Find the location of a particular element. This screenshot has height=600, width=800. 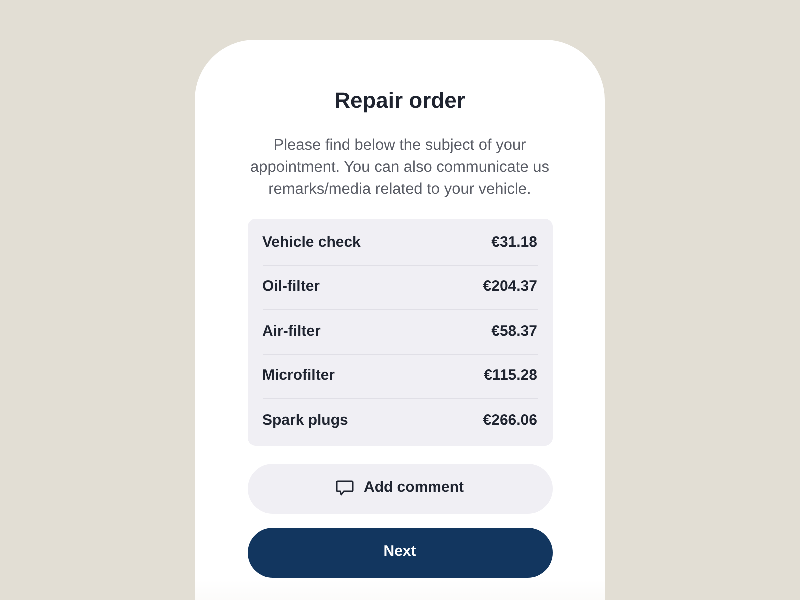

item-name: Microfilter is located at coordinates (299, 376).